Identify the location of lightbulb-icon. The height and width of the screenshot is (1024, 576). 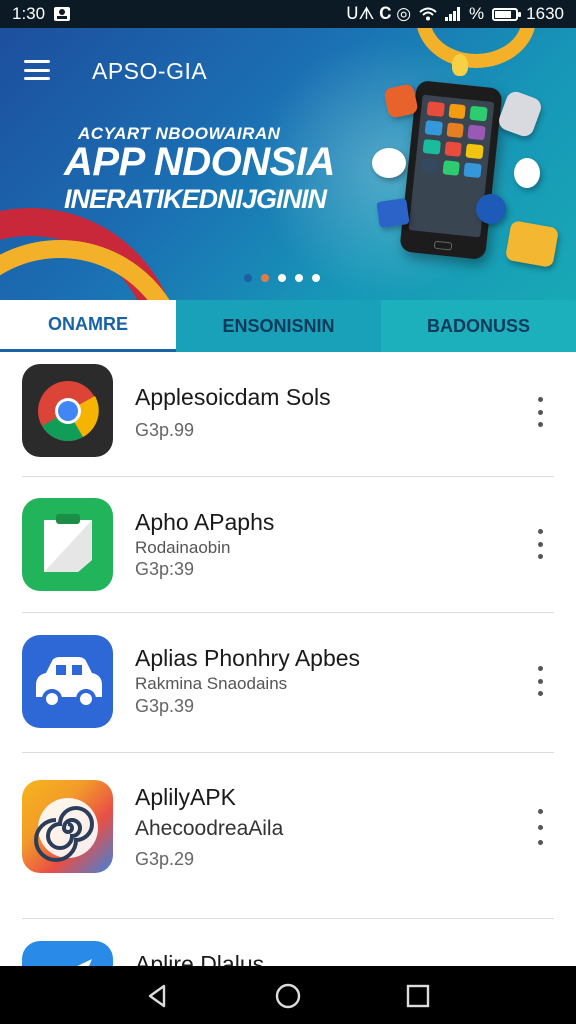
(460, 65).